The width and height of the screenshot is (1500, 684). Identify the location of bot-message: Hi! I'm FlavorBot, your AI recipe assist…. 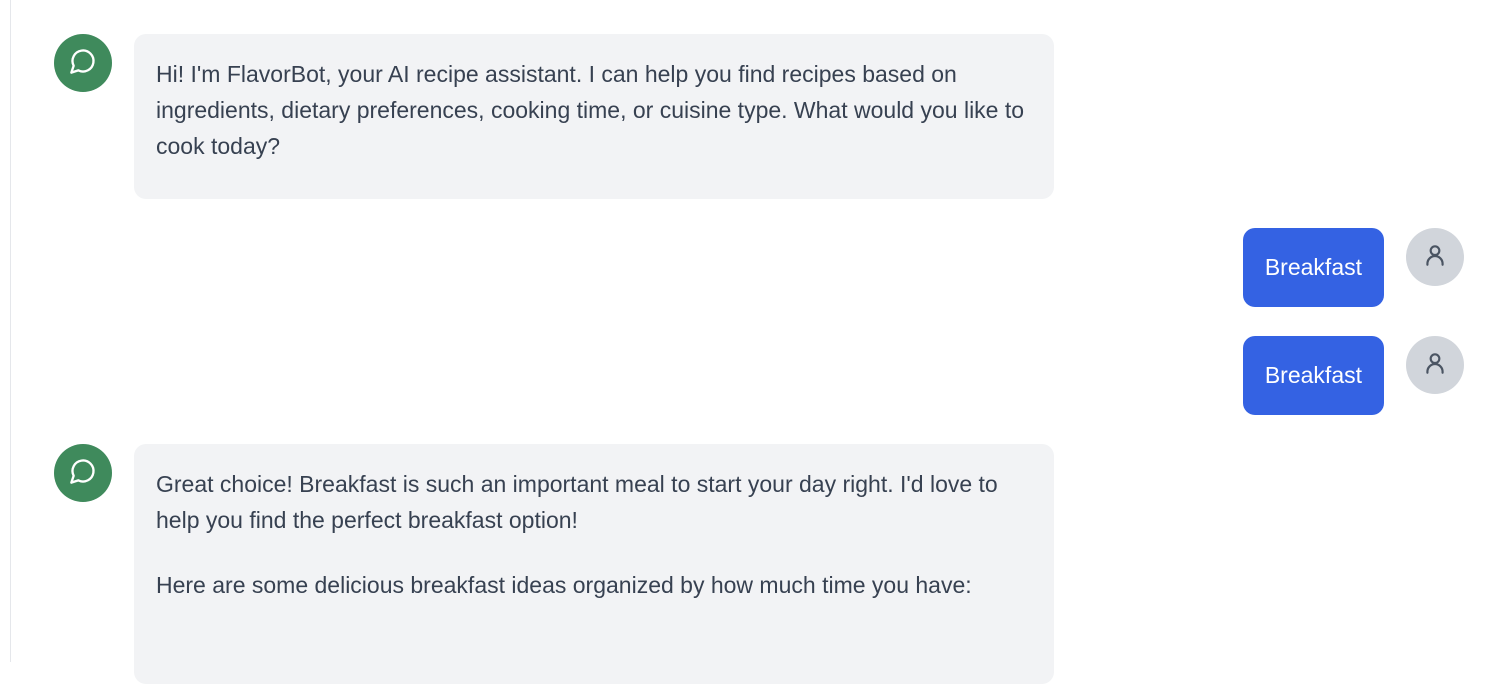
(594, 116).